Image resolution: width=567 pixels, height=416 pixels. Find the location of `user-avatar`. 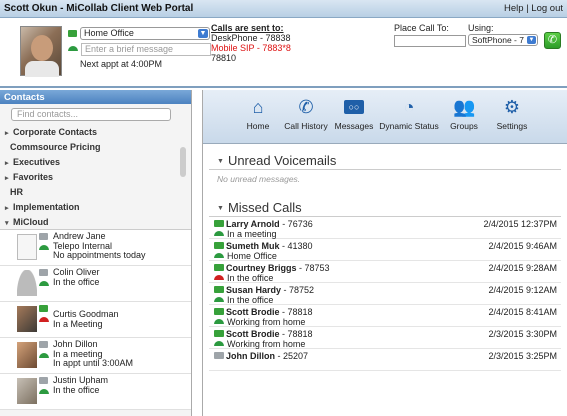

user-avatar is located at coordinates (41, 51).